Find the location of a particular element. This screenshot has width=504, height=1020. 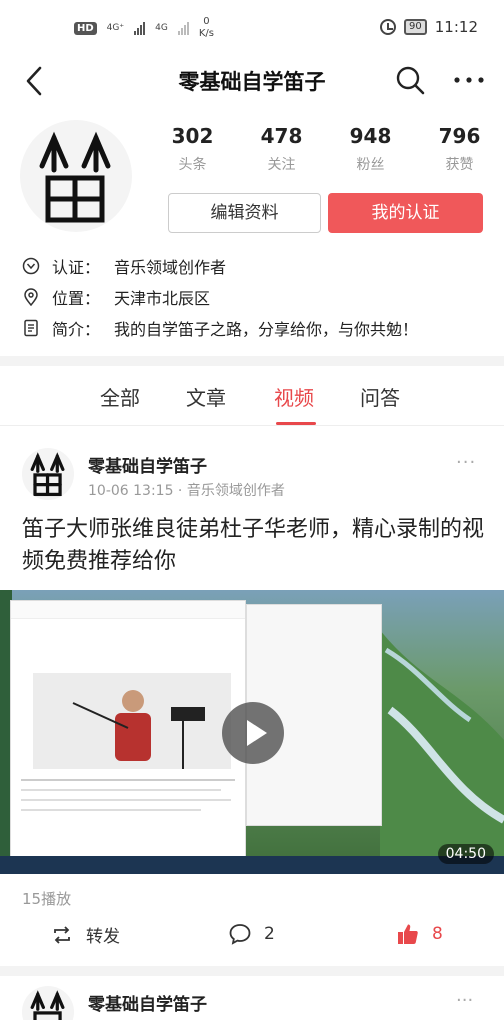

location-label: 位置： is located at coordinates (76, 298).